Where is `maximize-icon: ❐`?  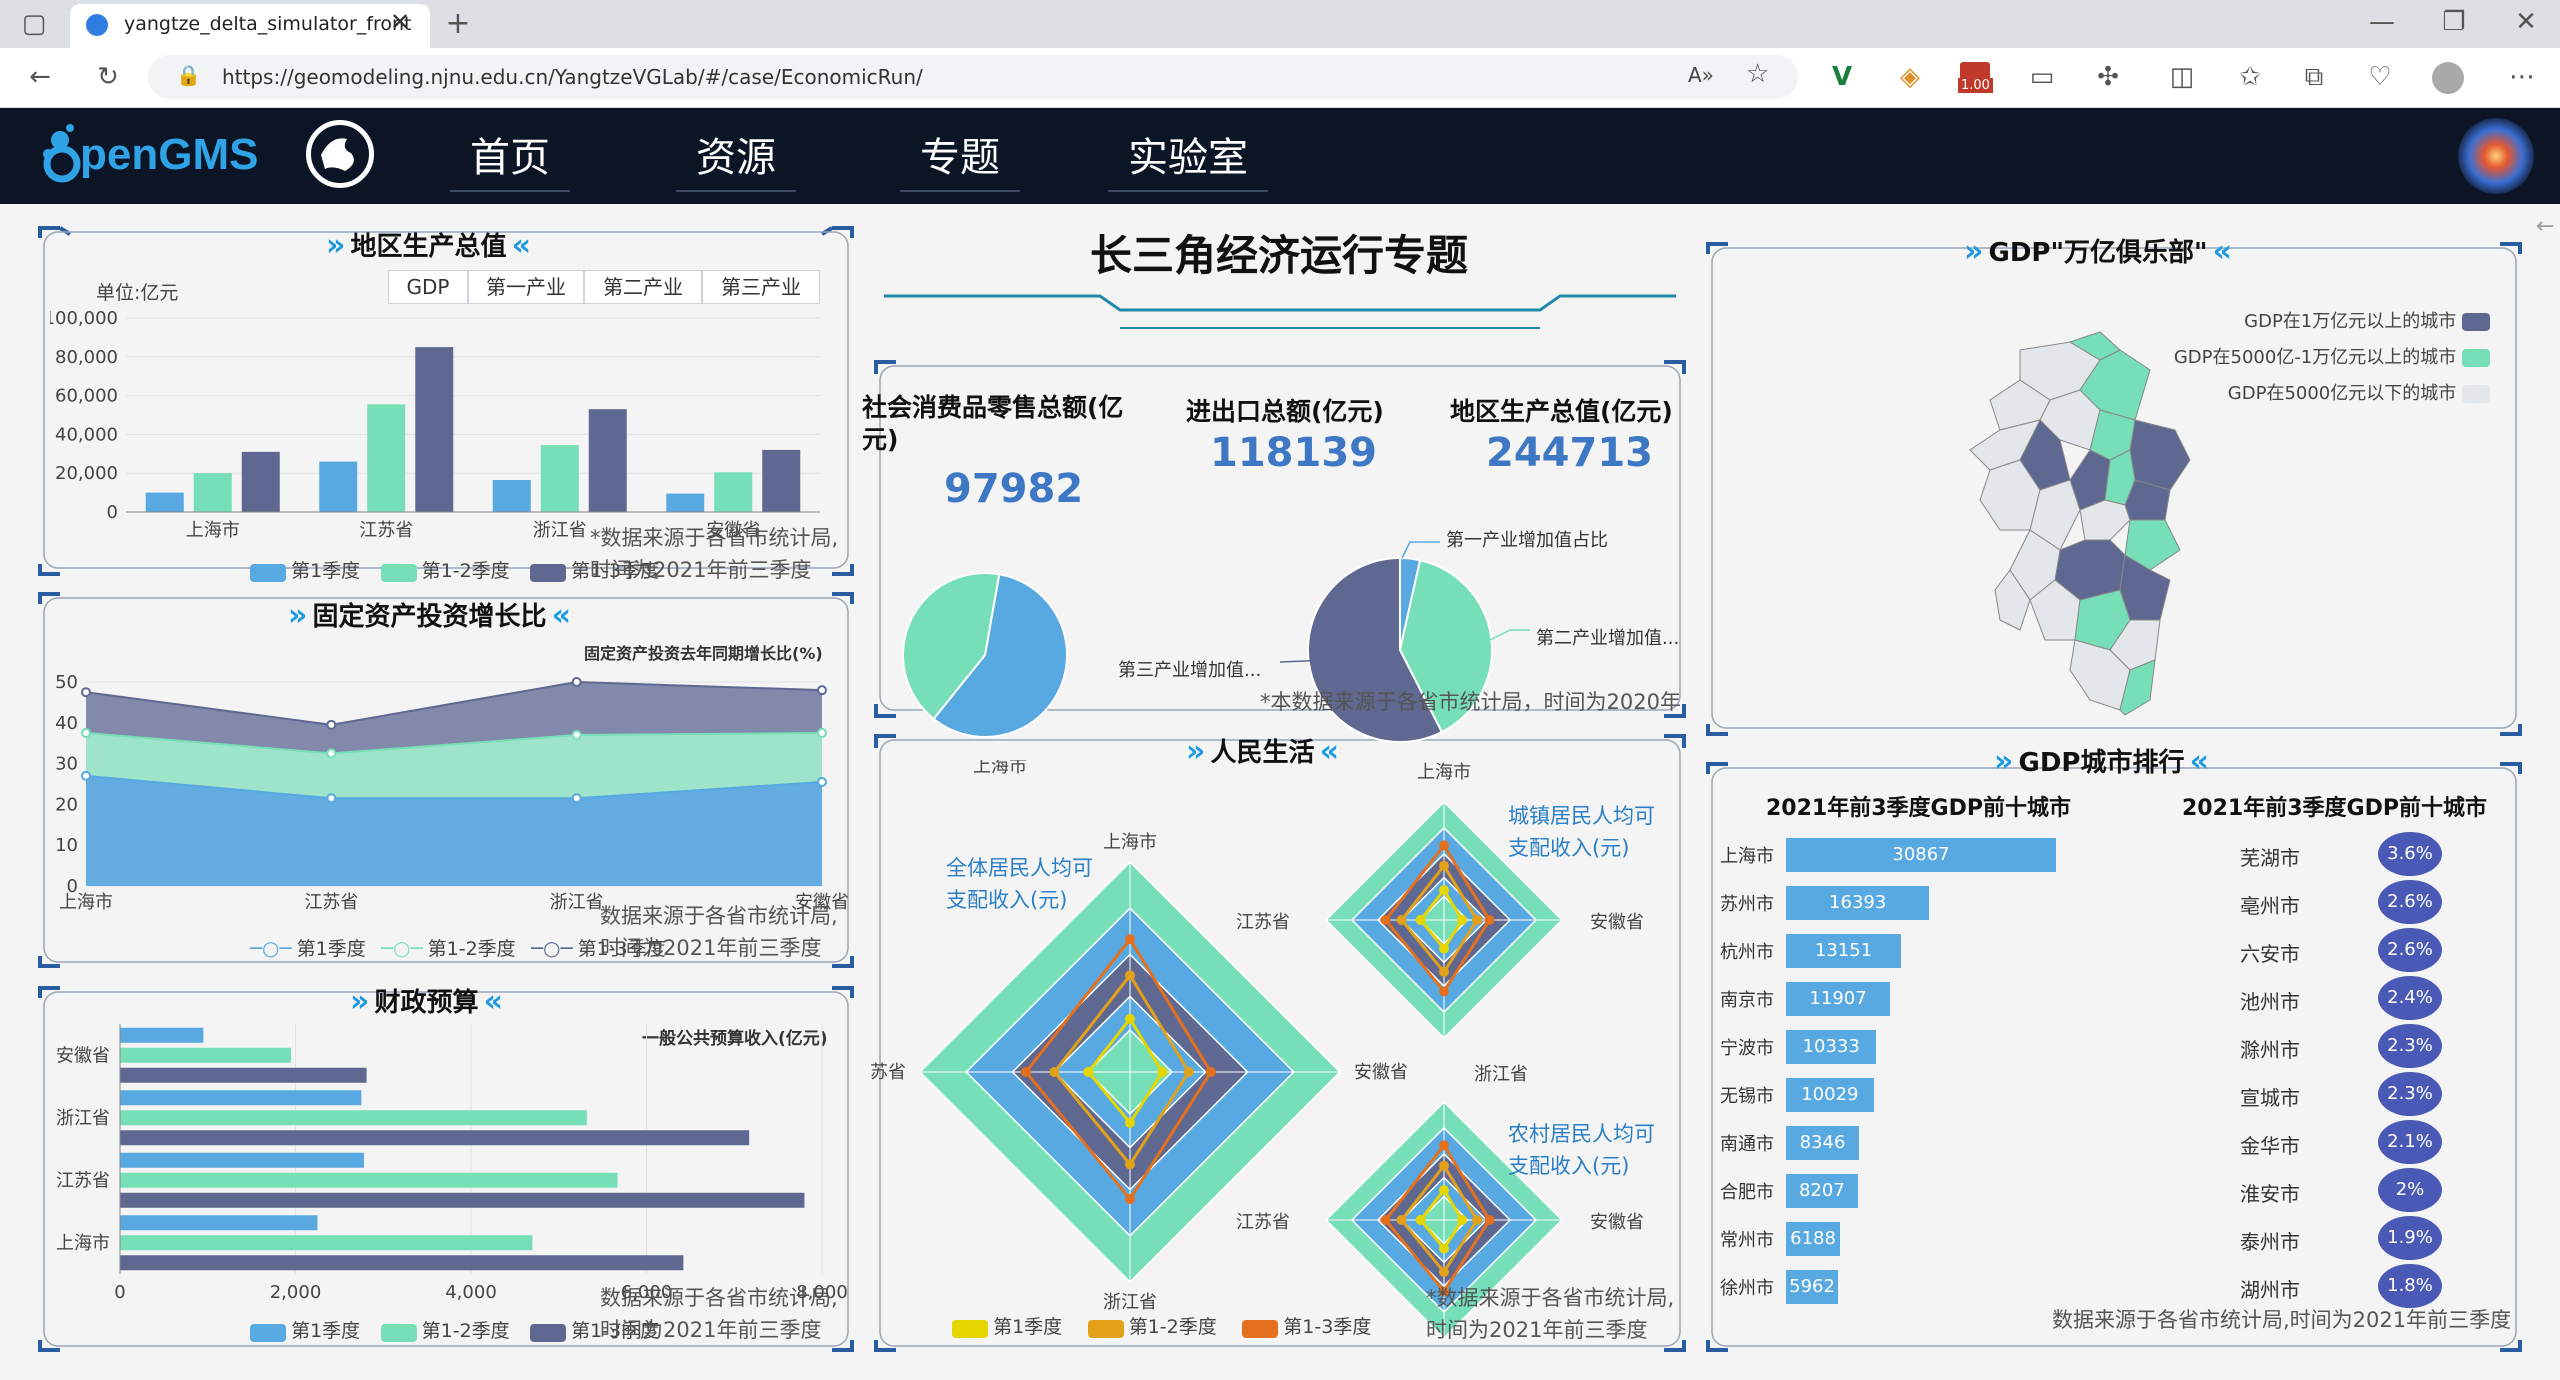
maximize-icon: ❐ is located at coordinates (2454, 22).